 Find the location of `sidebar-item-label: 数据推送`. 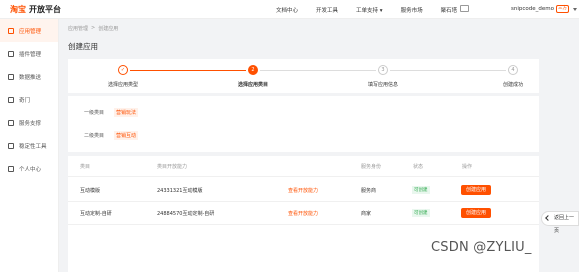

sidebar-item-label: 数据推送 is located at coordinates (30, 77).